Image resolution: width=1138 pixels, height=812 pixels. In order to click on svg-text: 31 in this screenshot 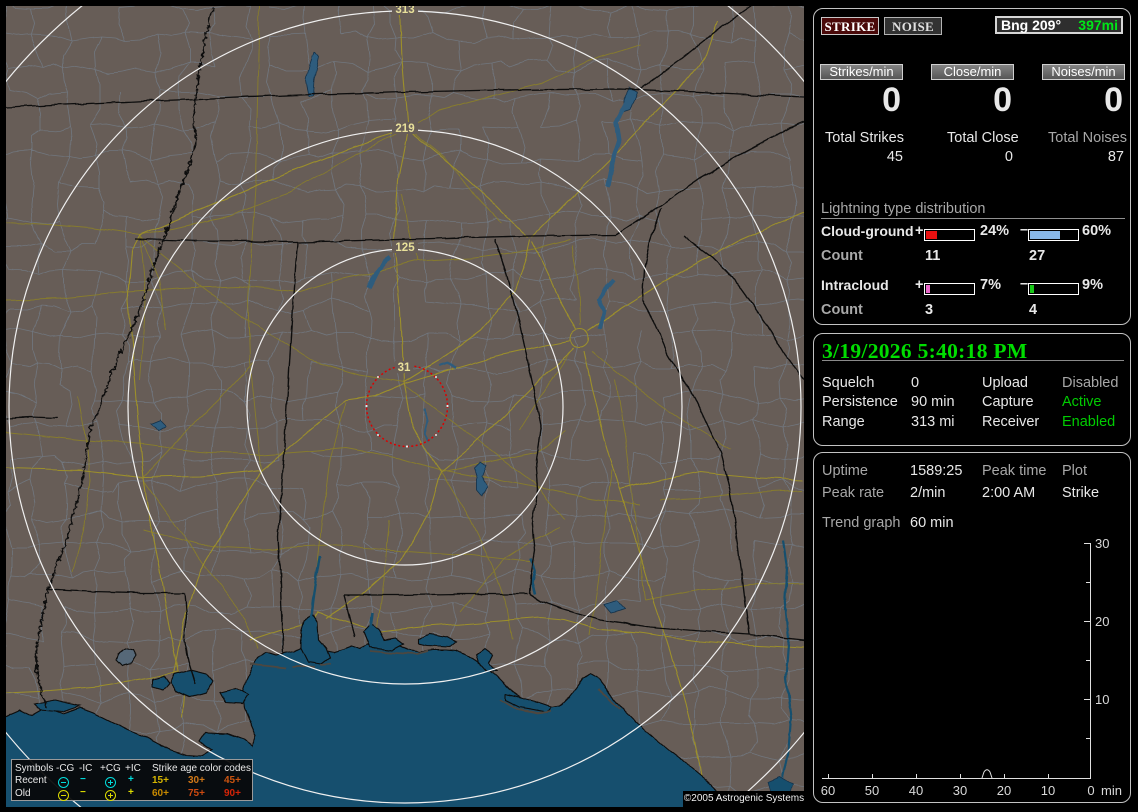, I will do `click(404, 368)`.